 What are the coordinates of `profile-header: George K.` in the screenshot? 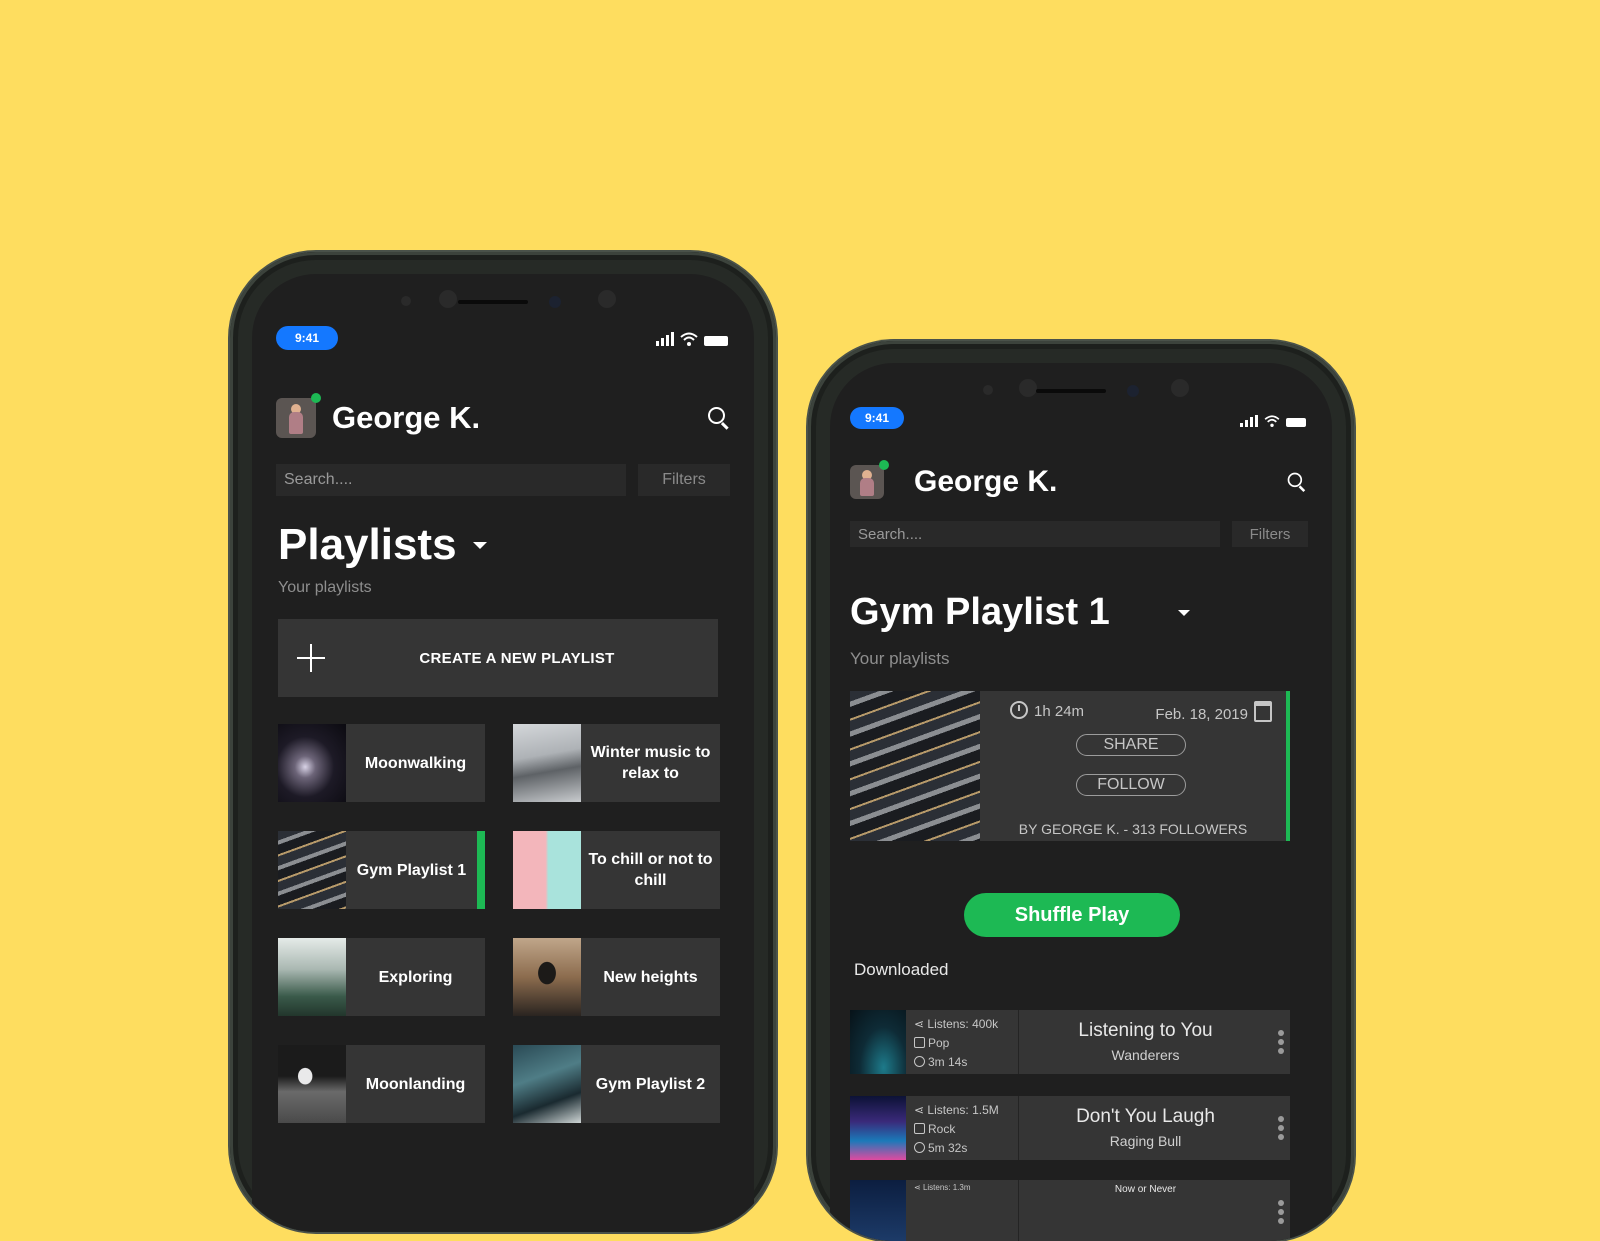 It's located at (503, 418).